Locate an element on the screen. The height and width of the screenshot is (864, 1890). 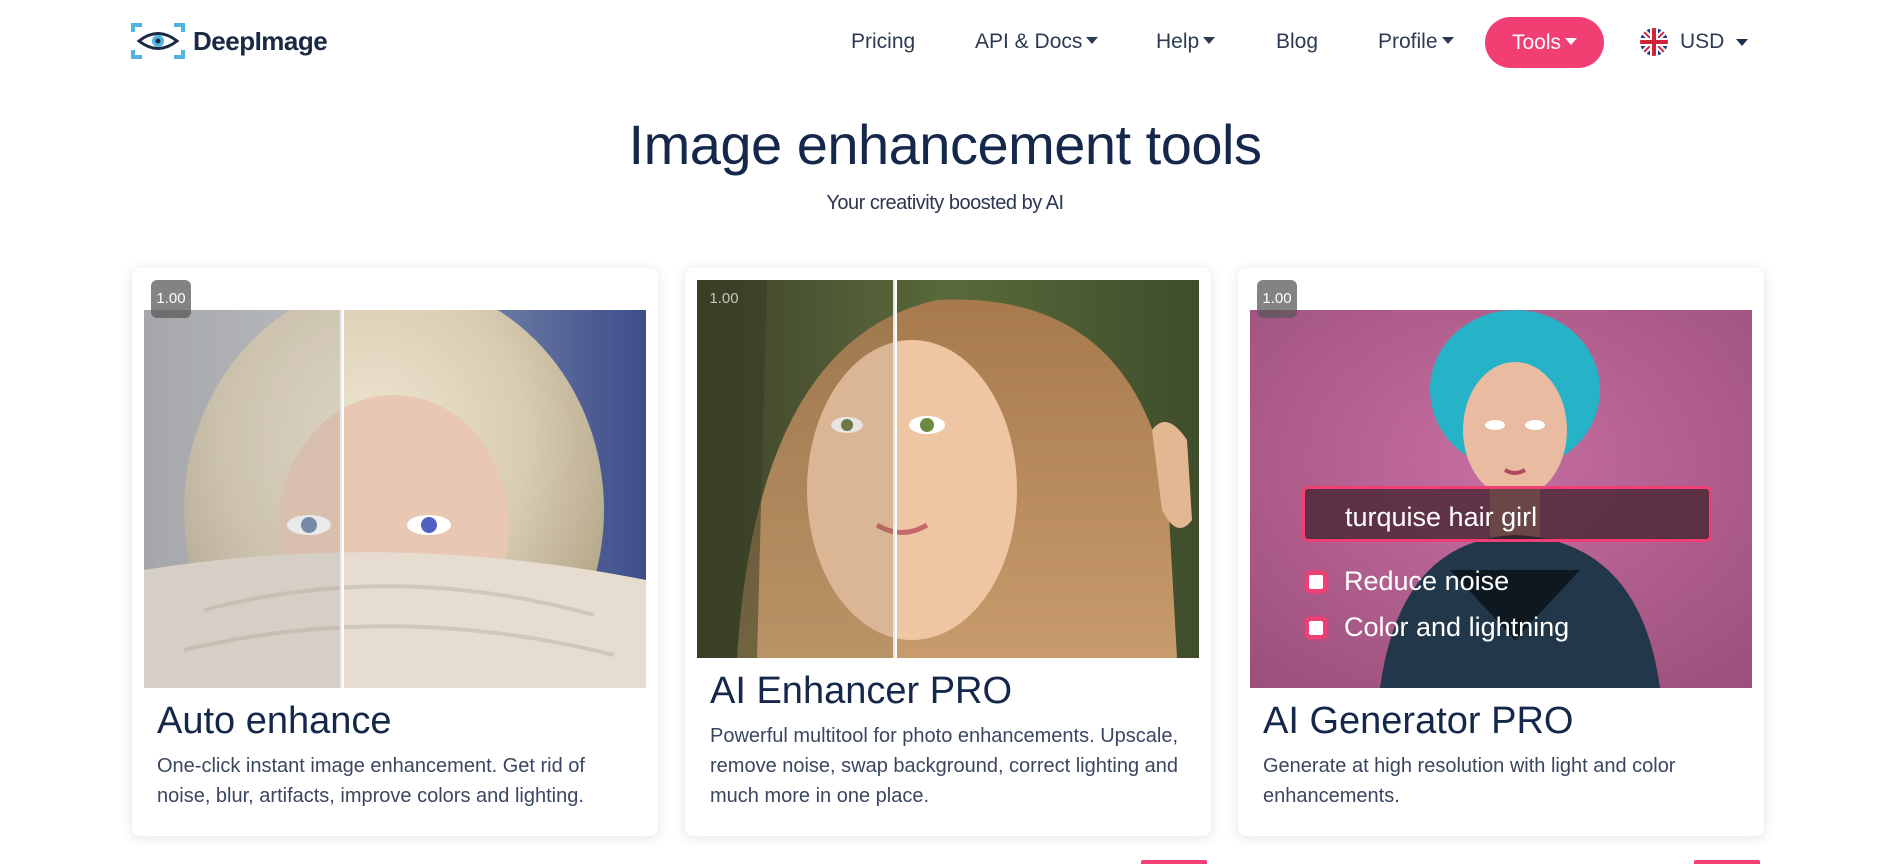
tools-button: Tools is located at coordinates (1544, 42).